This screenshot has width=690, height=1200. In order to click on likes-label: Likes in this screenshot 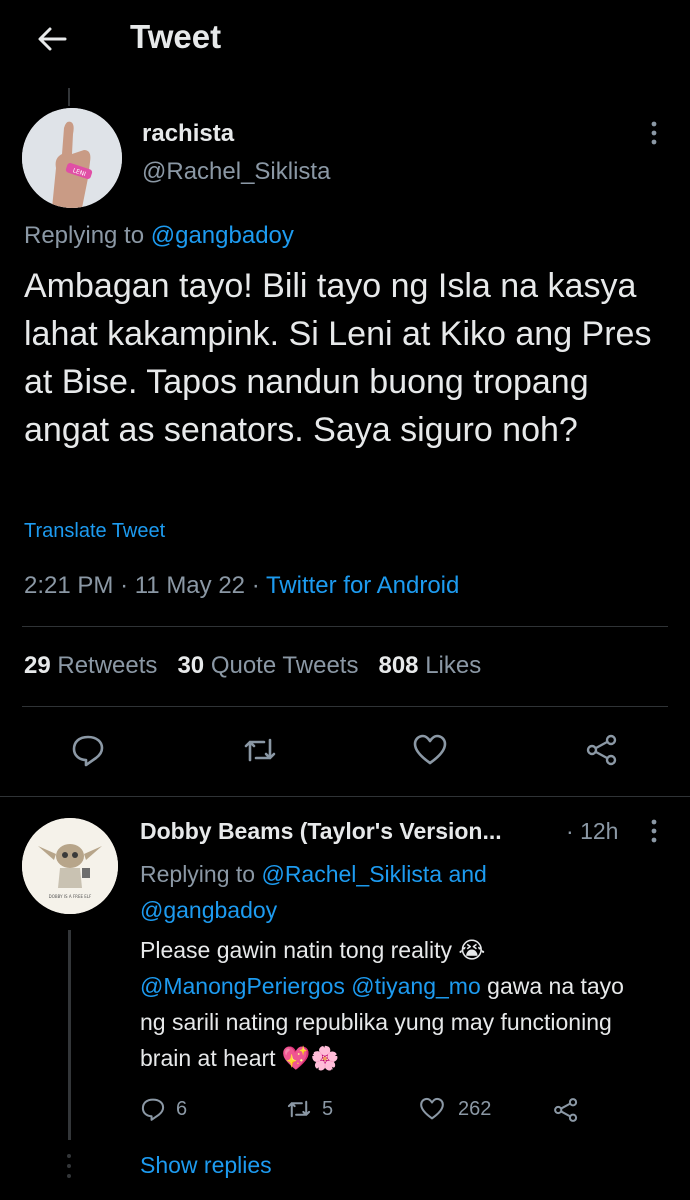, I will do `click(453, 665)`.